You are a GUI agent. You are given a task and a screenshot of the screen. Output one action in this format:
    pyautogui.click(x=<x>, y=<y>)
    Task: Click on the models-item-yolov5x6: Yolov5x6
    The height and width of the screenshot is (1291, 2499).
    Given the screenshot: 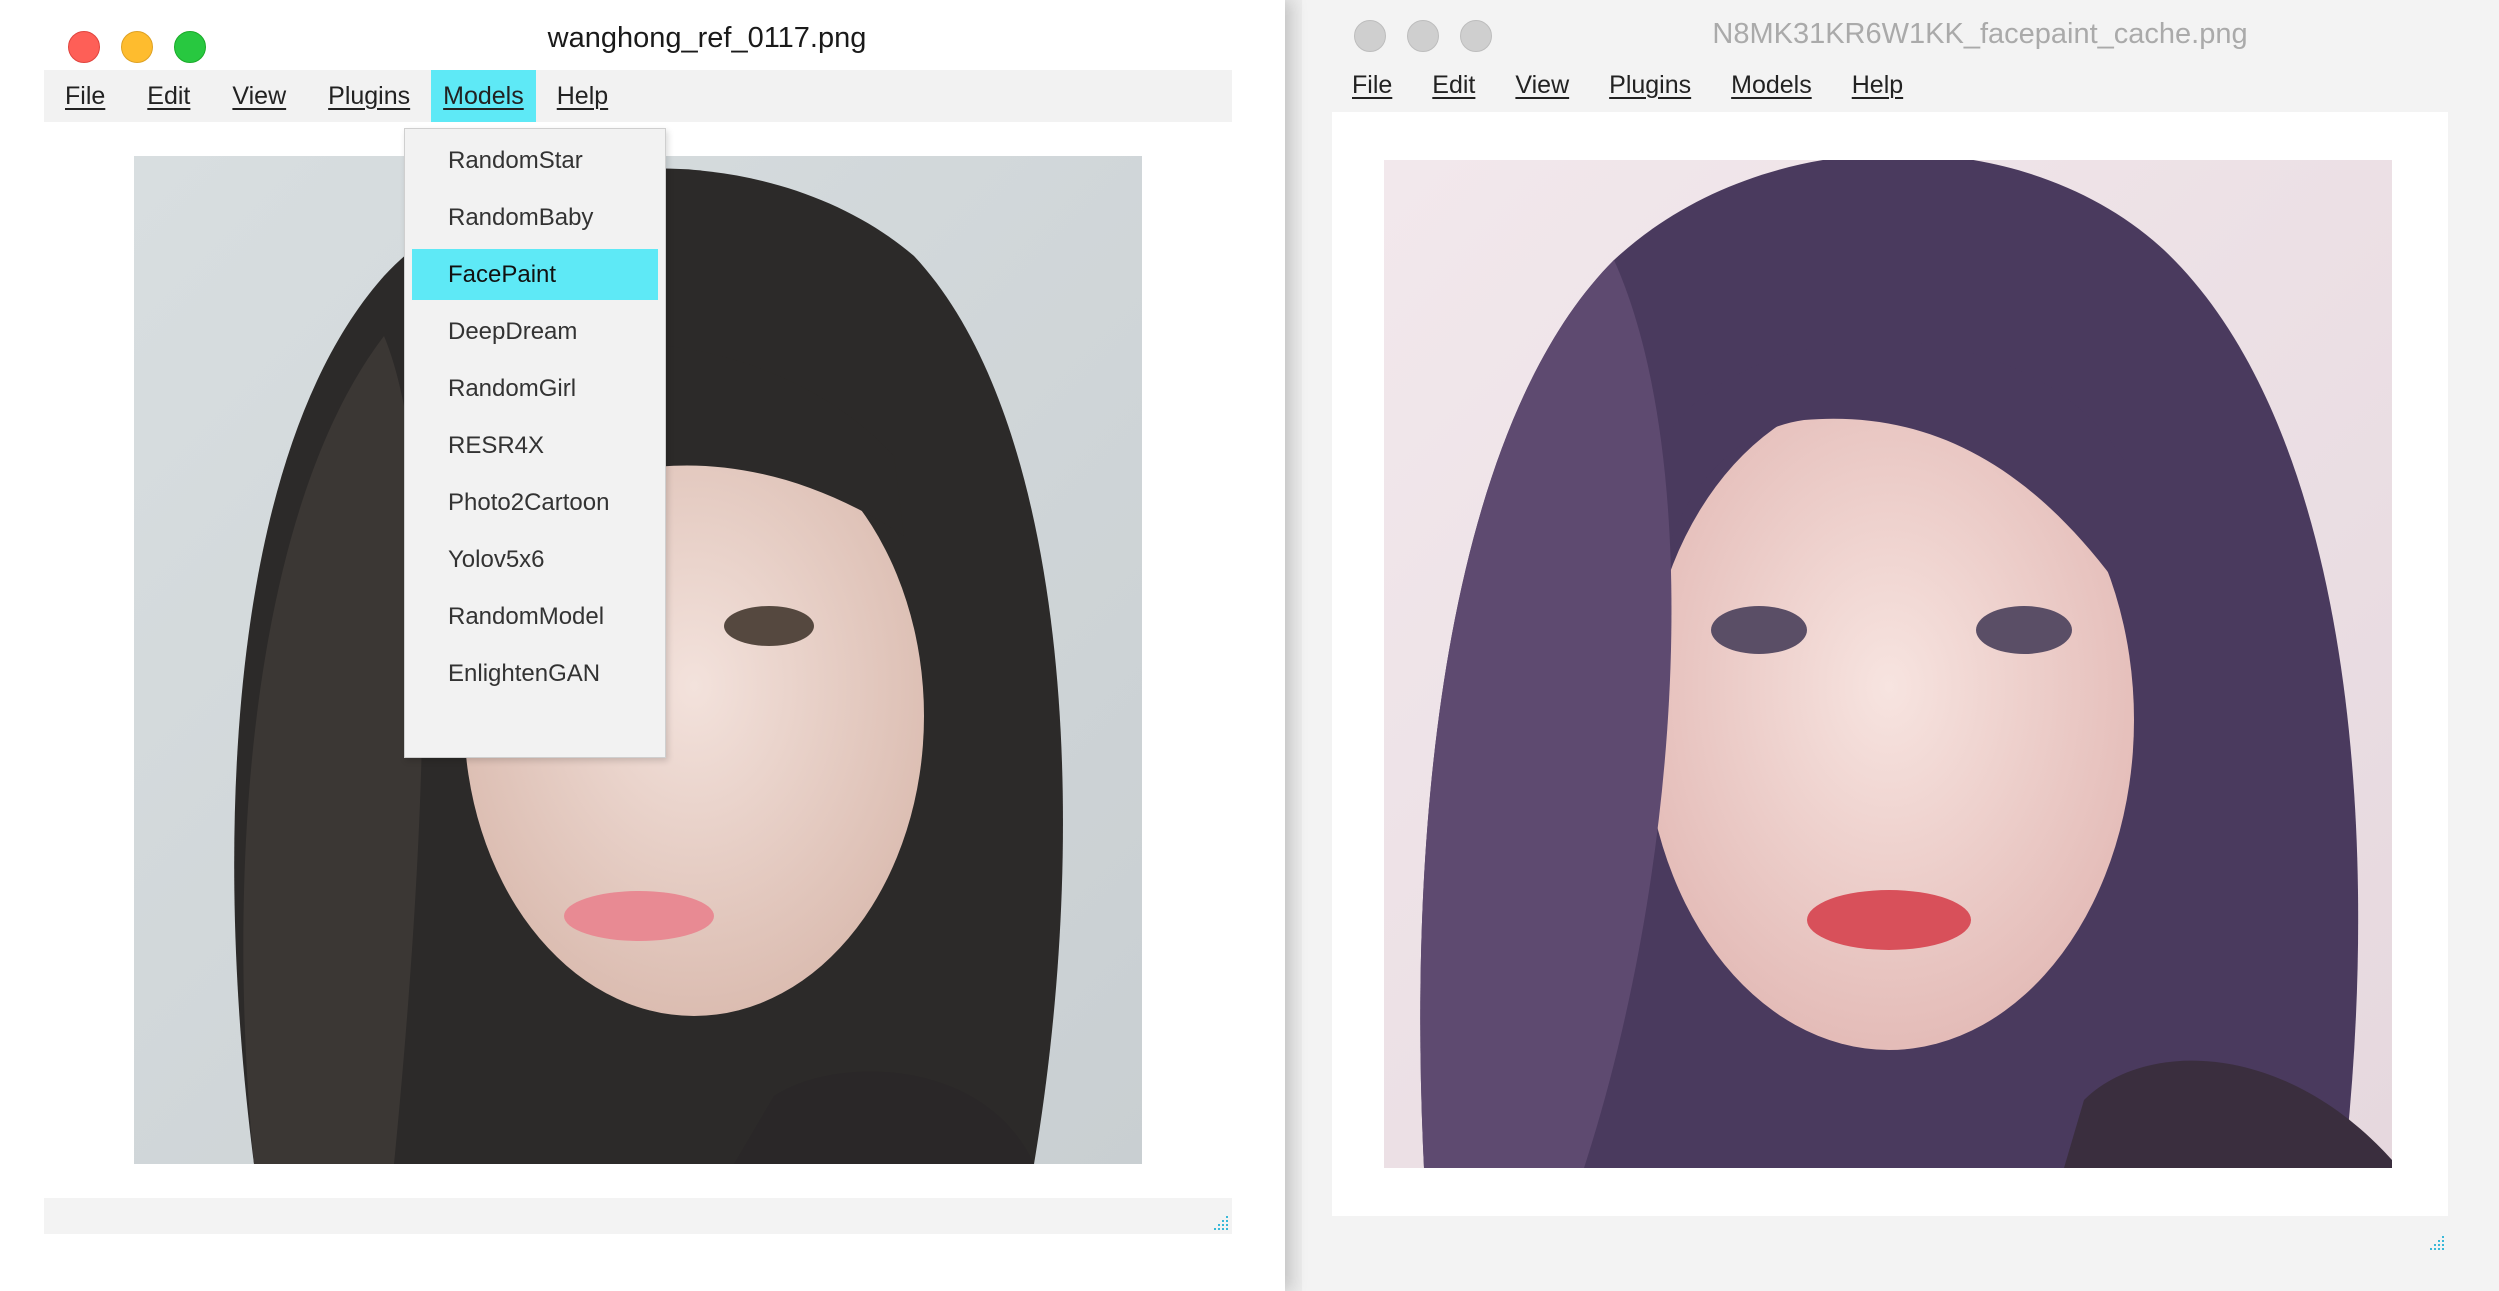 What is the action you would take?
    pyautogui.click(x=535, y=559)
    